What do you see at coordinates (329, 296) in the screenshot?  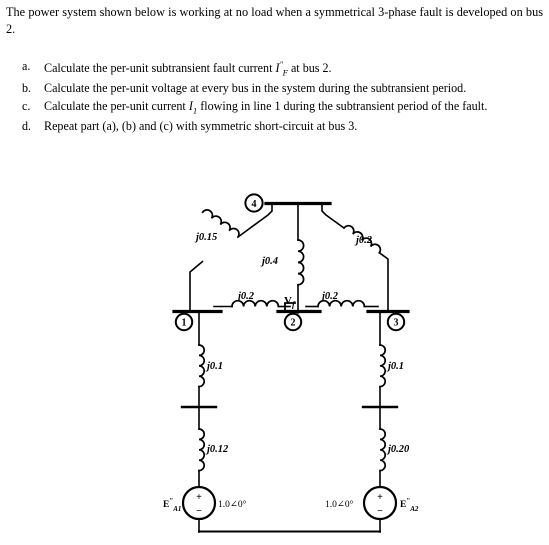 I see `label-line-2-3: j0.2` at bounding box center [329, 296].